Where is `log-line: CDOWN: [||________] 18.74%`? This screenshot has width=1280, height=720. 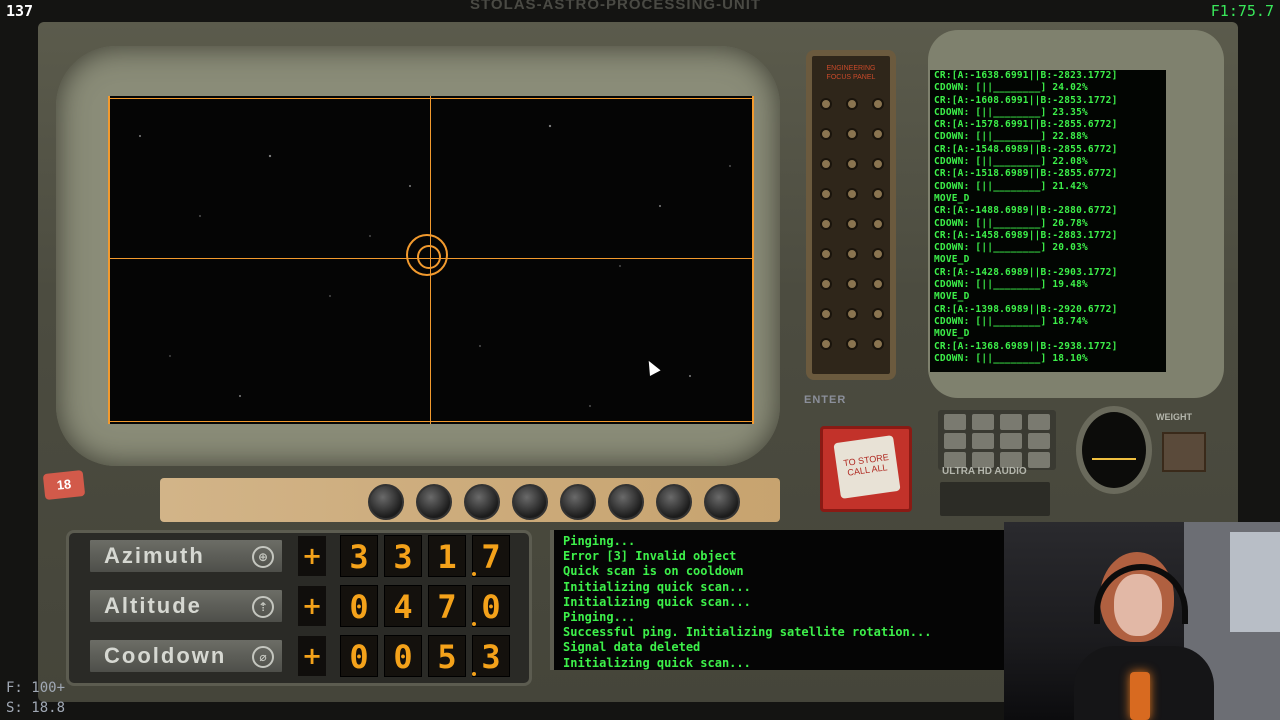 log-line: CDOWN: [||________] 18.74% is located at coordinates (1011, 321).